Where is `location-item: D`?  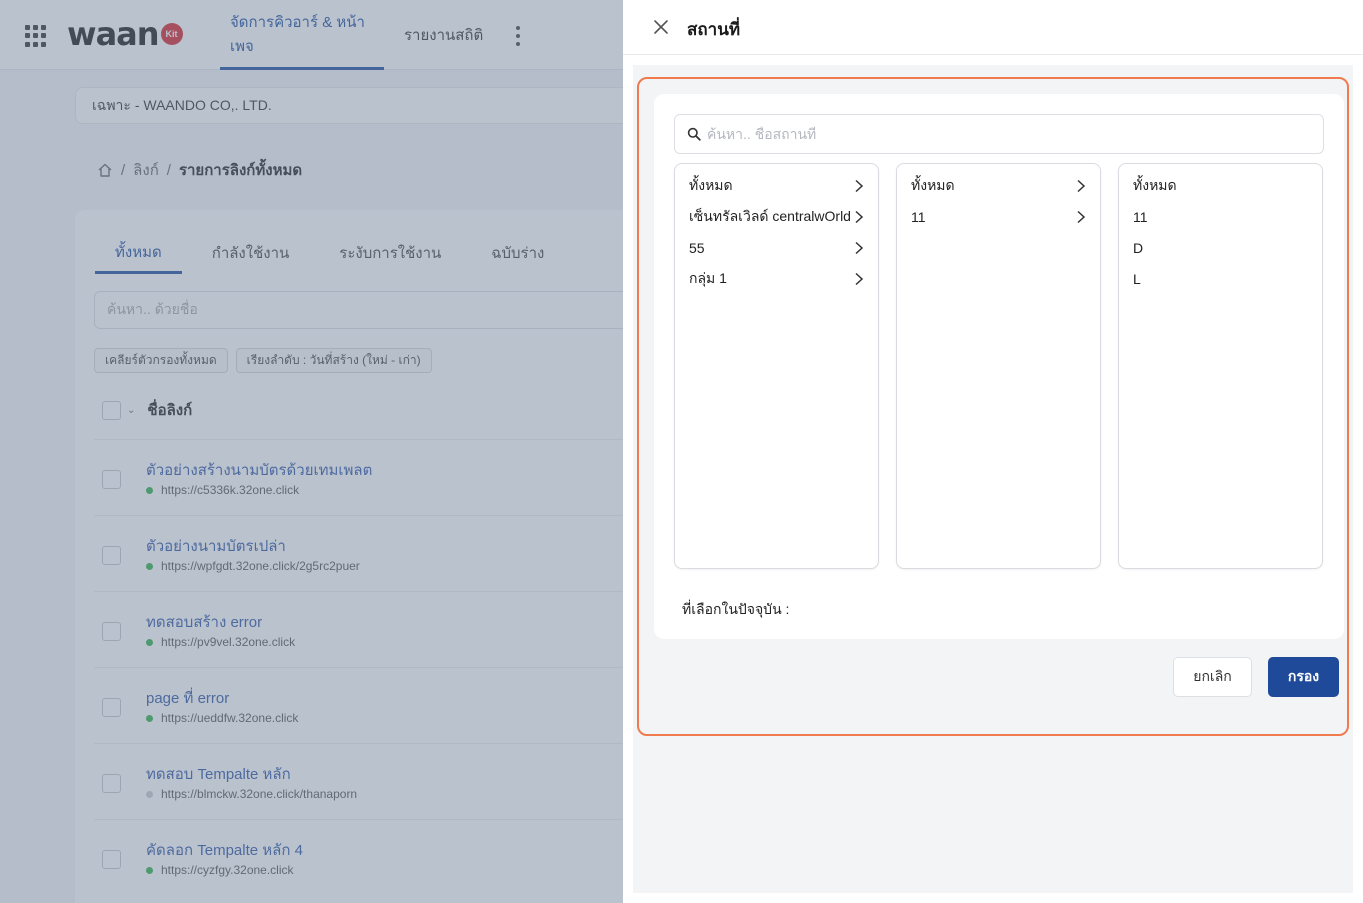
location-item: D is located at coordinates (1220, 247).